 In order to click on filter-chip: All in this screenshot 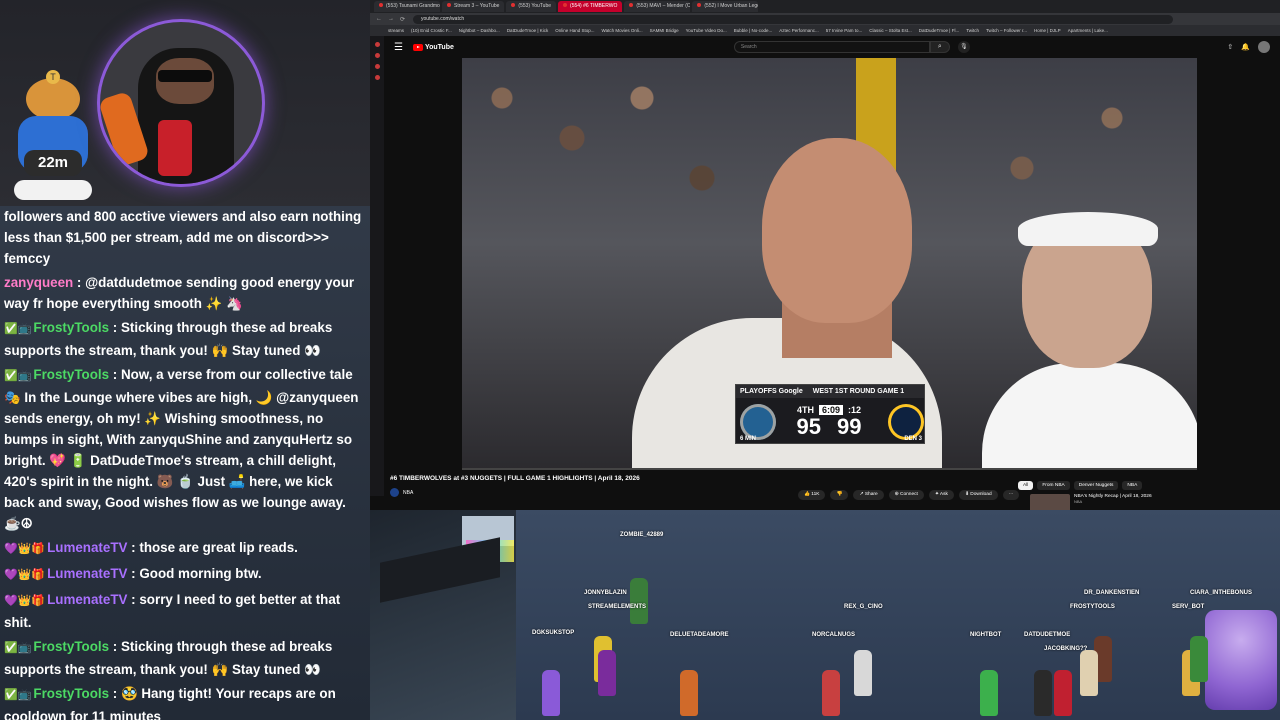, I will do `click(1026, 485)`.